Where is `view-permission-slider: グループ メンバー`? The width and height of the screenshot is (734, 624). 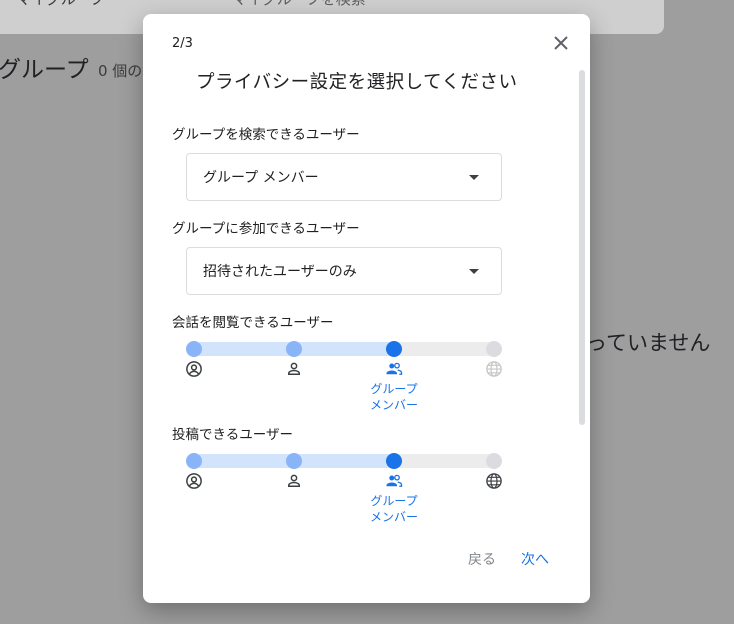 view-permission-slider: グループ メンバー is located at coordinates (346, 386).